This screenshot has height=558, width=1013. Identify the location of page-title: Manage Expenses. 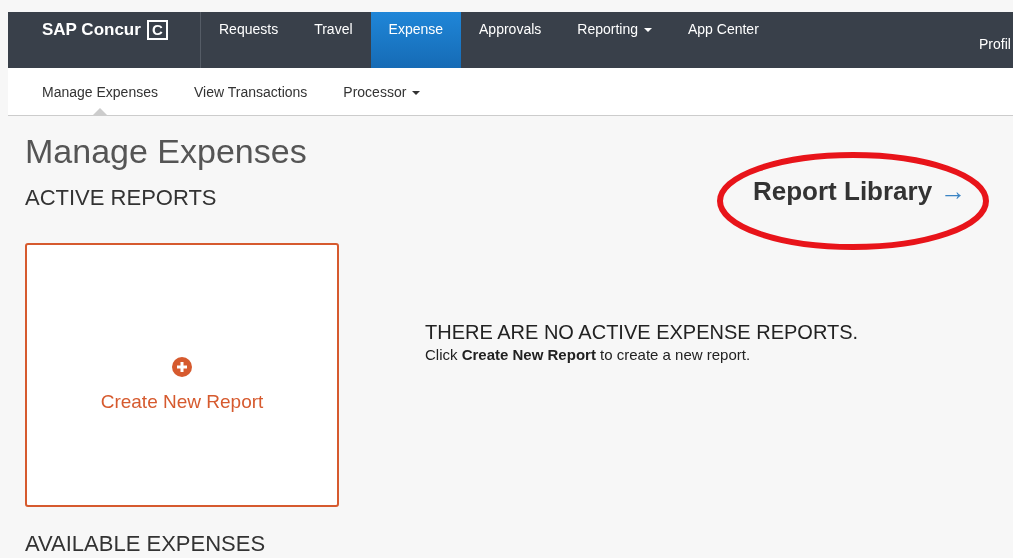
(166, 151).